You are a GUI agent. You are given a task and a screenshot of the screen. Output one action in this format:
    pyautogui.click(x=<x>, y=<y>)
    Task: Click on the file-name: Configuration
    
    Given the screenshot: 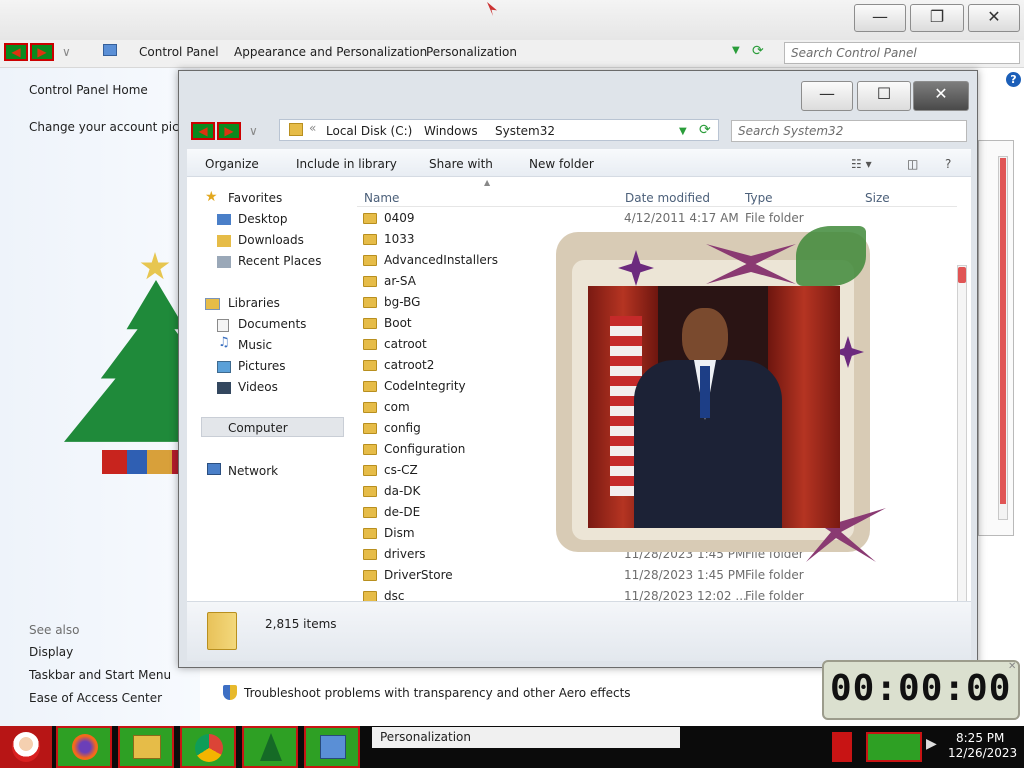 What is the action you would take?
    pyautogui.click(x=425, y=449)
    